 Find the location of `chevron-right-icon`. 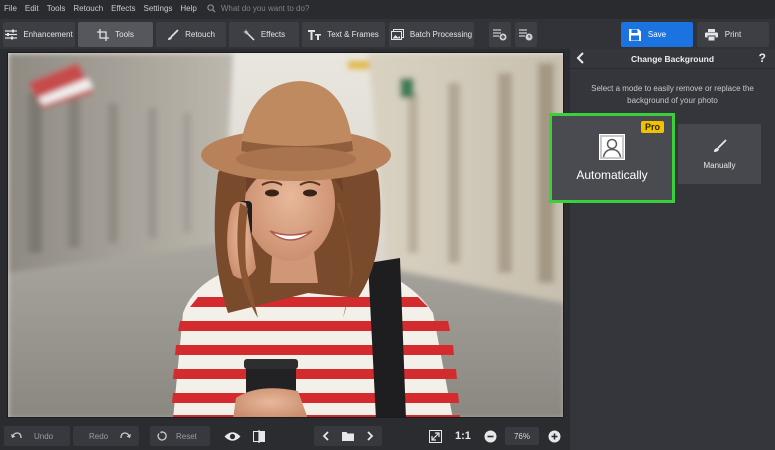

chevron-right-icon is located at coordinates (370, 436).